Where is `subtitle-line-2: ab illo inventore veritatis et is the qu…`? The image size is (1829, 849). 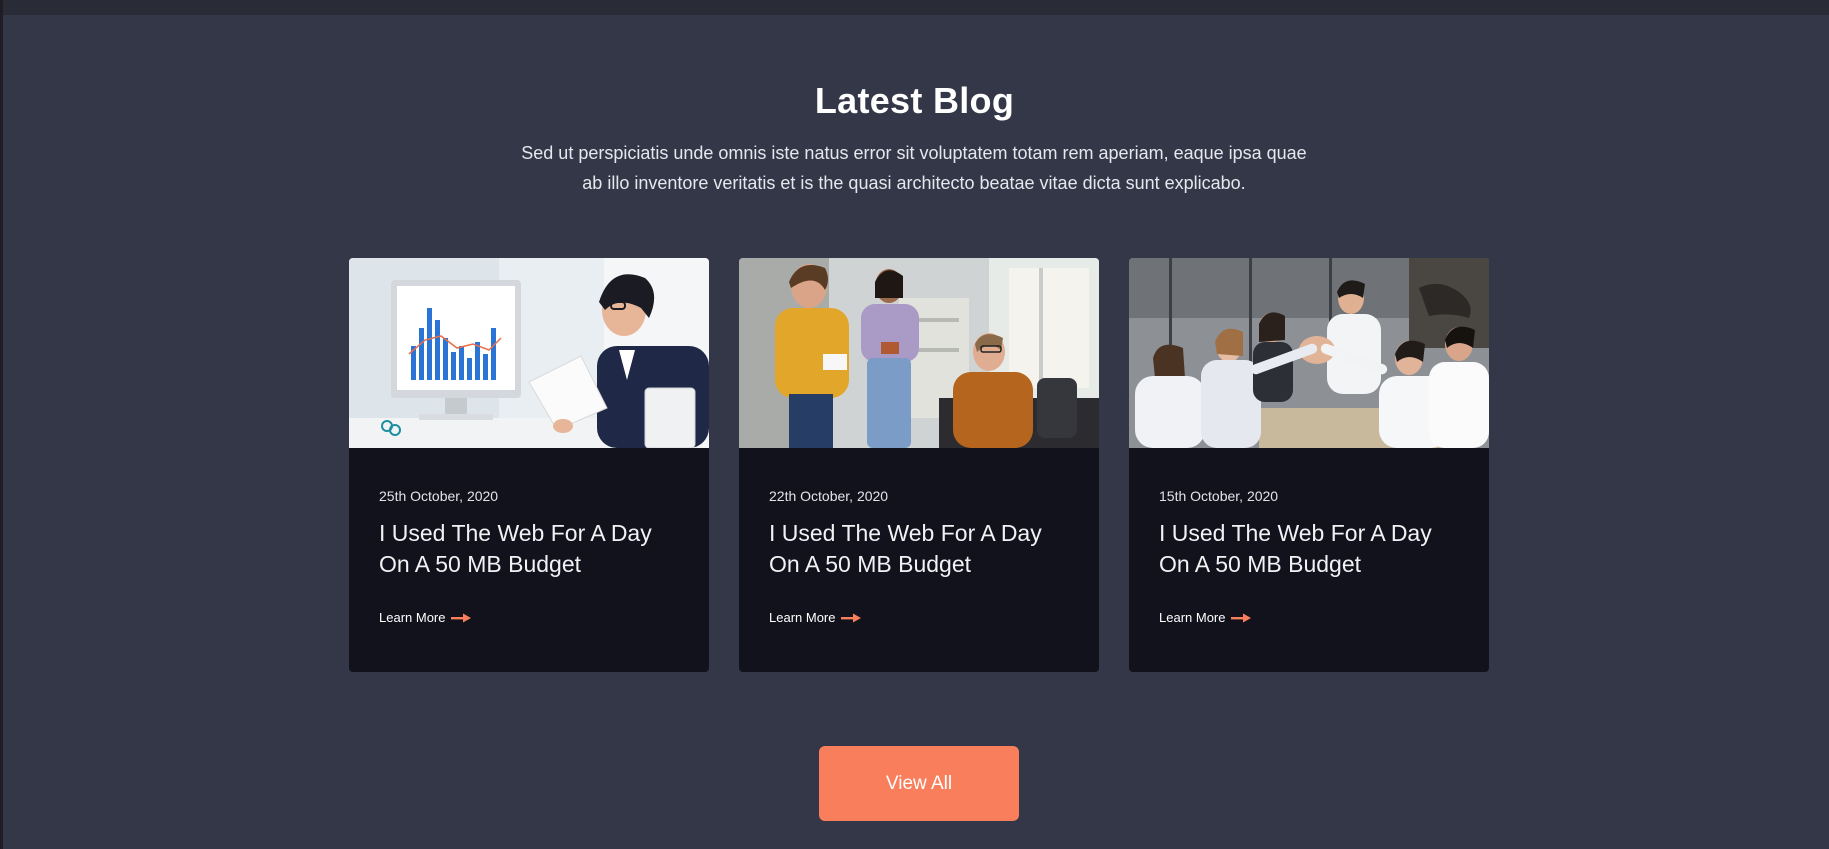
subtitle-line-2: ab illo inventore veritatis et is the qu… is located at coordinates (914, 183).